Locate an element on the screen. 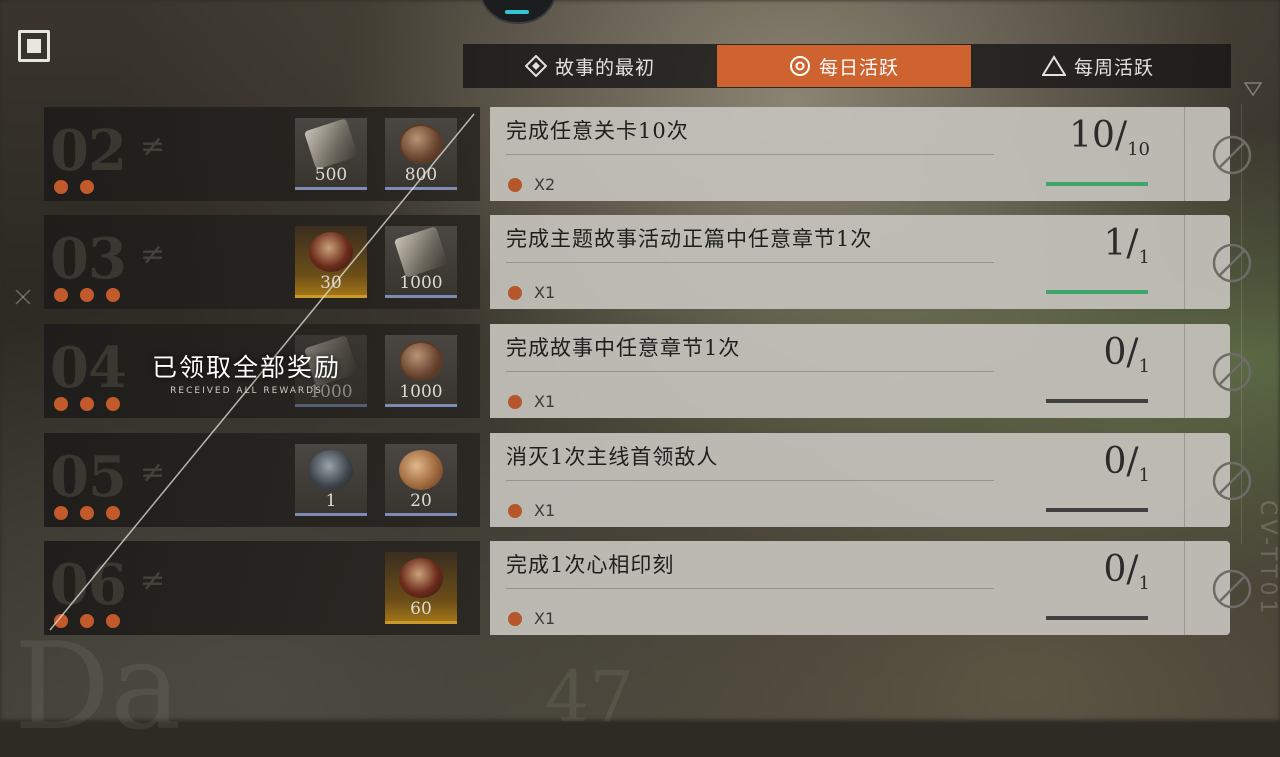  reward-slot: 20 is located at coordinates (421, 480).